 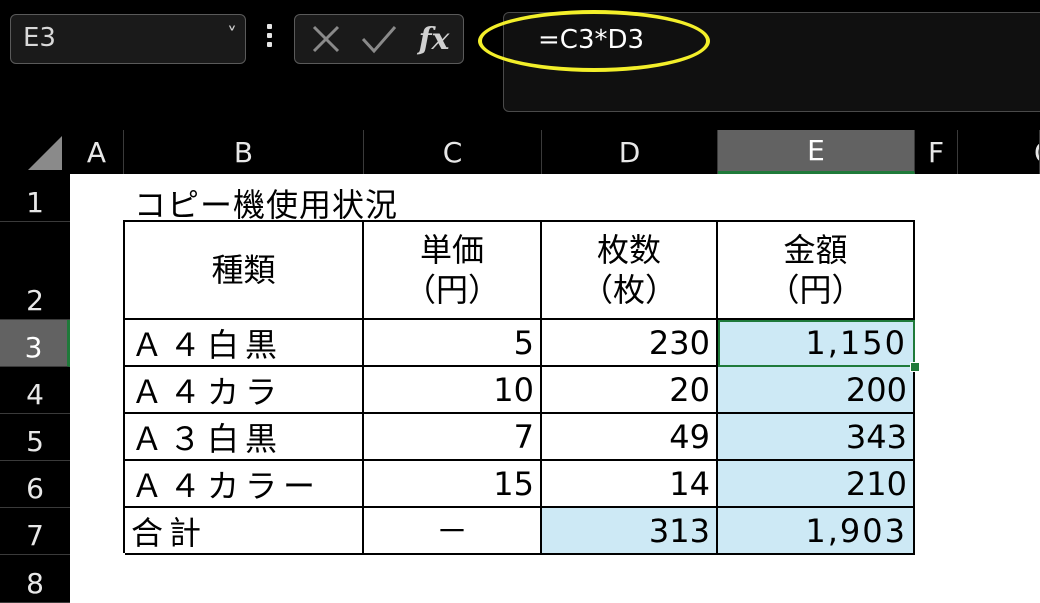 I want to click on cell-b7-total-label: 合計, so click(x=244, y=531).